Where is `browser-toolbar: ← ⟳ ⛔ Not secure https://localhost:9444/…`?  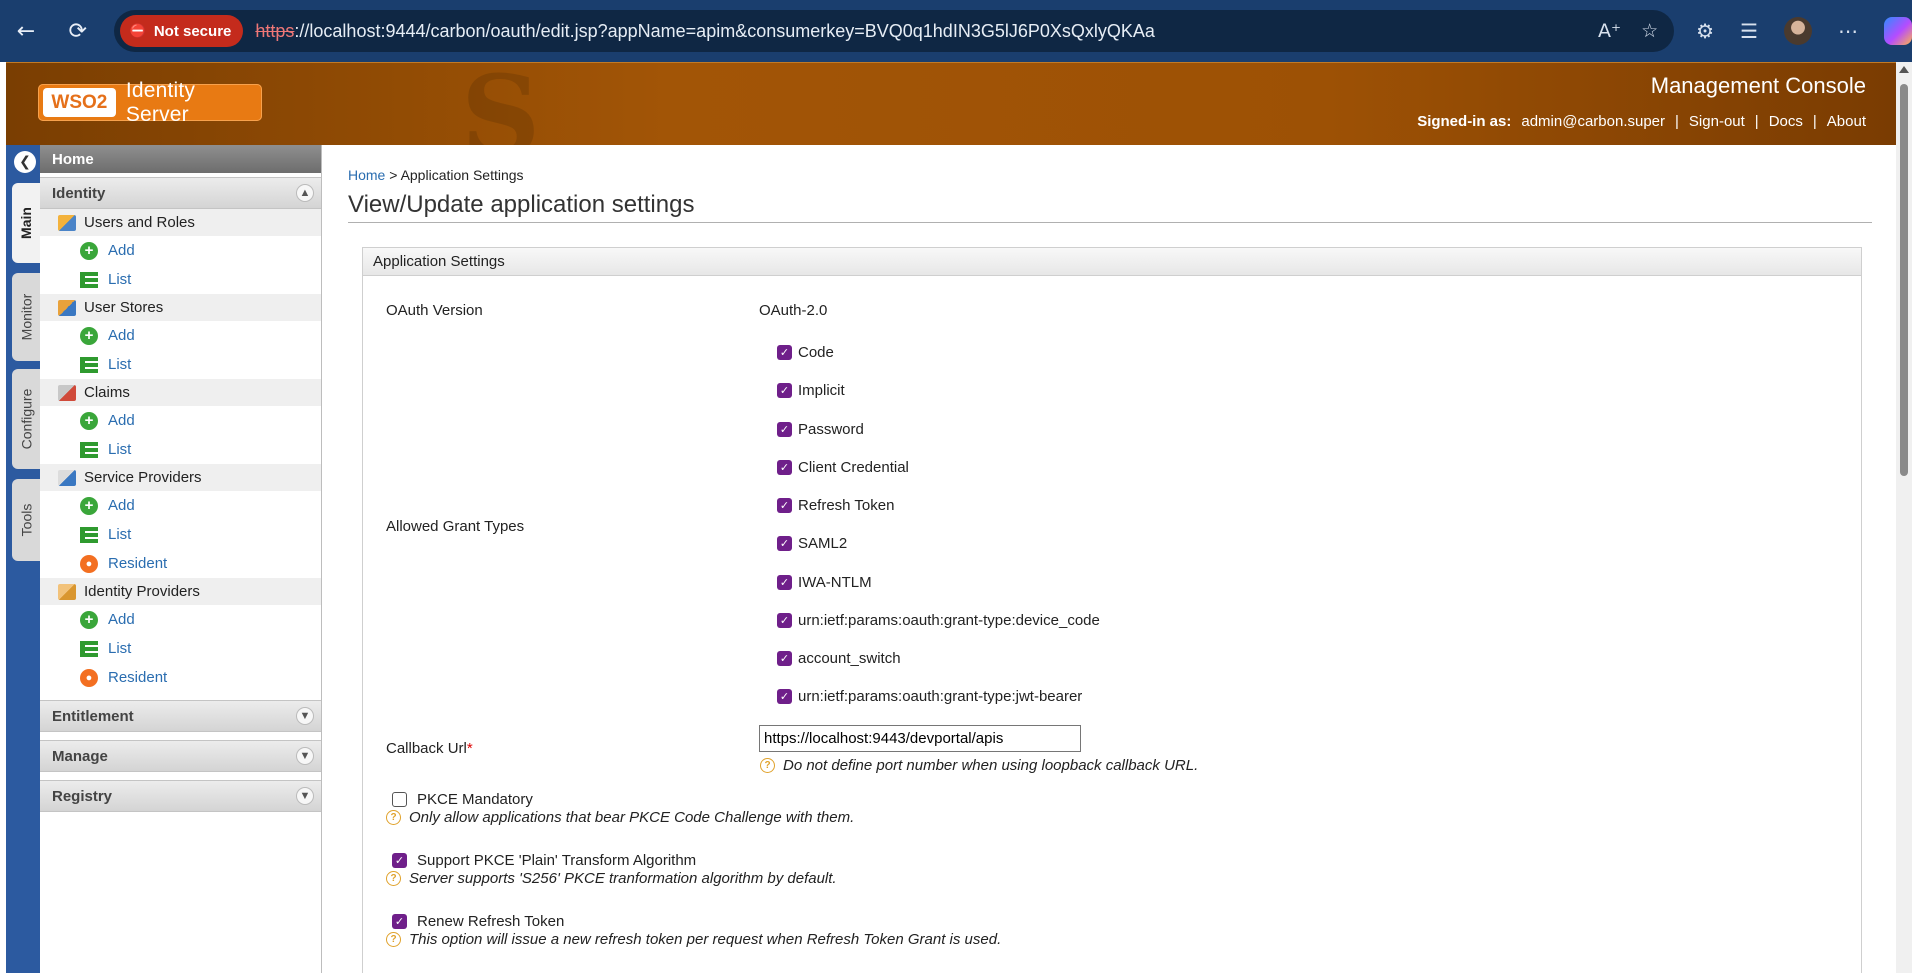 browser-toolbar: ← ⟳ ⛔ Not secure https://localhost:9444/… is located at coordinates (956, 31).